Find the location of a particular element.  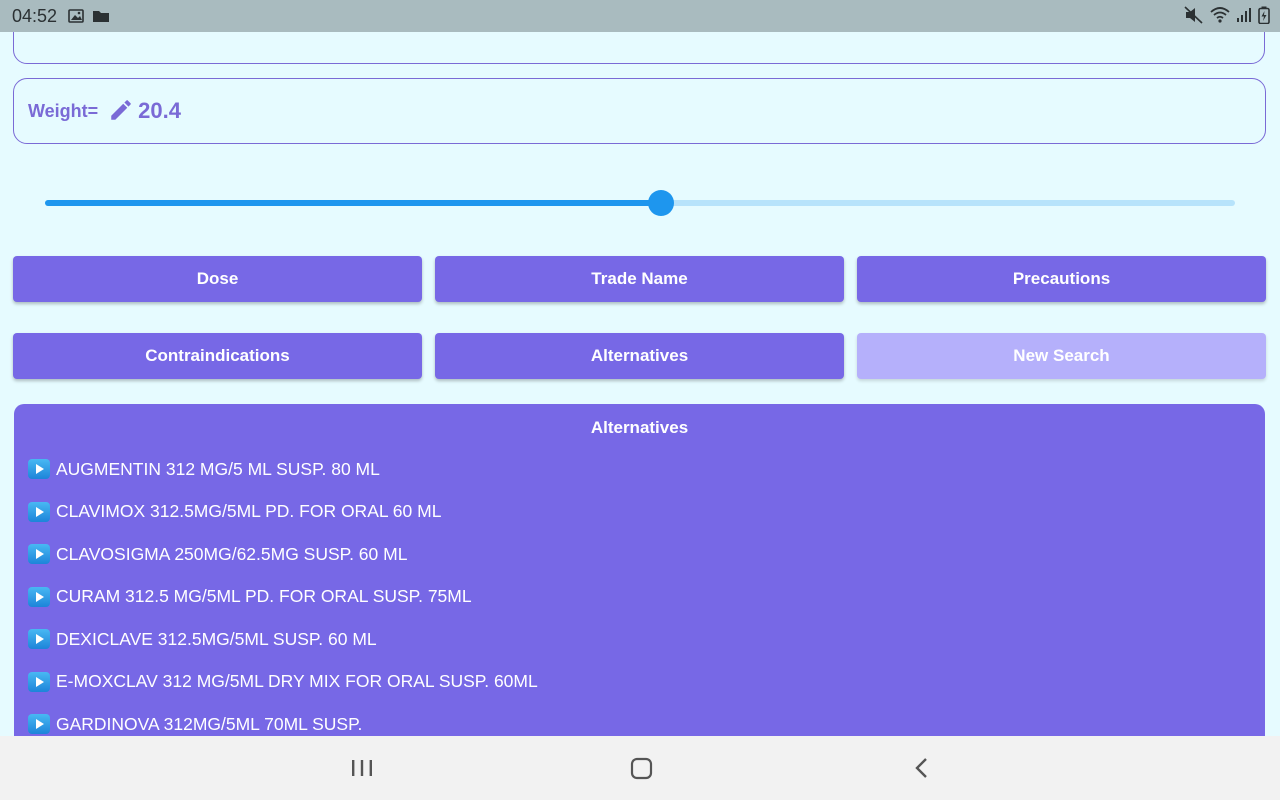

list-item-label: CLAVIMOX 312.5MG/5ML PD. FOR ORAL 60 ML is located at coordinates (249, 511).